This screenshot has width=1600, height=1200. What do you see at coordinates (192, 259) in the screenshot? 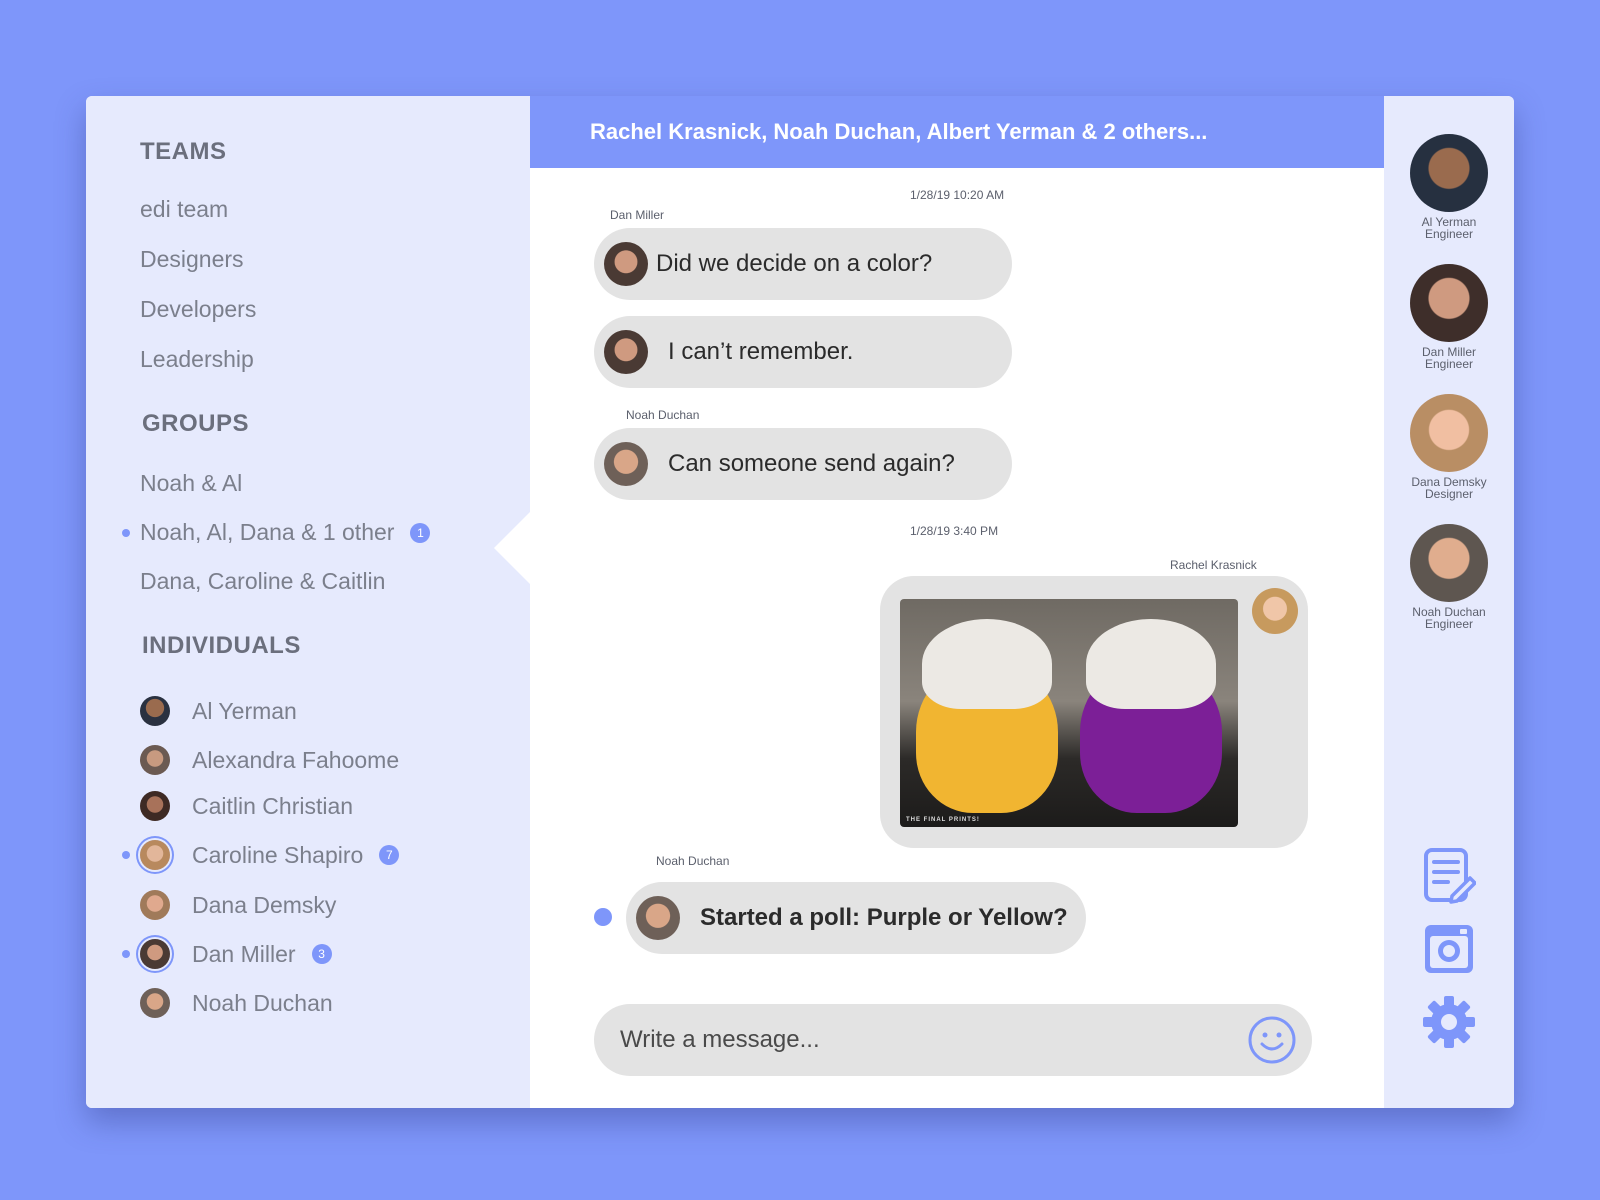
I see `team-item-designers: Designers` at bounding box center [192, 259].